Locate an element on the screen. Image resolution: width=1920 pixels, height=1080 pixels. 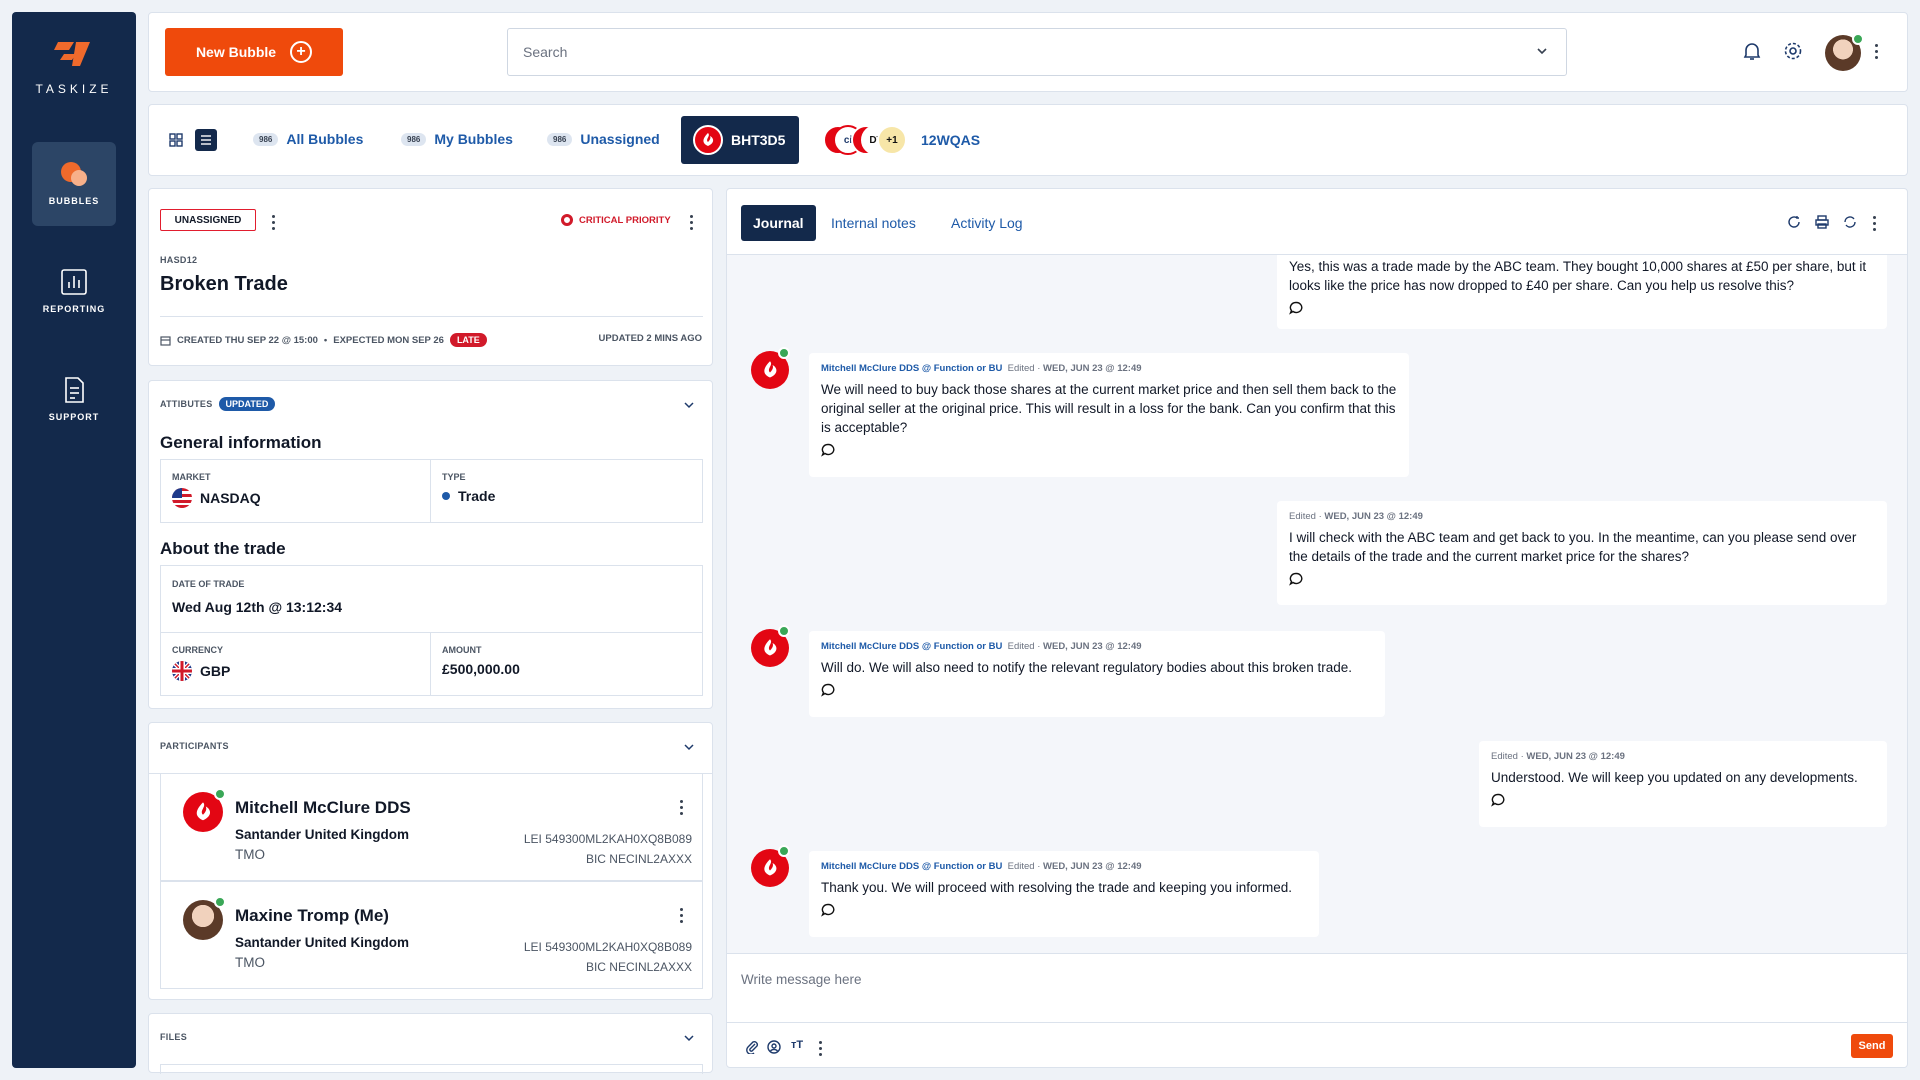
participant-name: Maxine Tromp (Me) is located at coordinates (312, 915).